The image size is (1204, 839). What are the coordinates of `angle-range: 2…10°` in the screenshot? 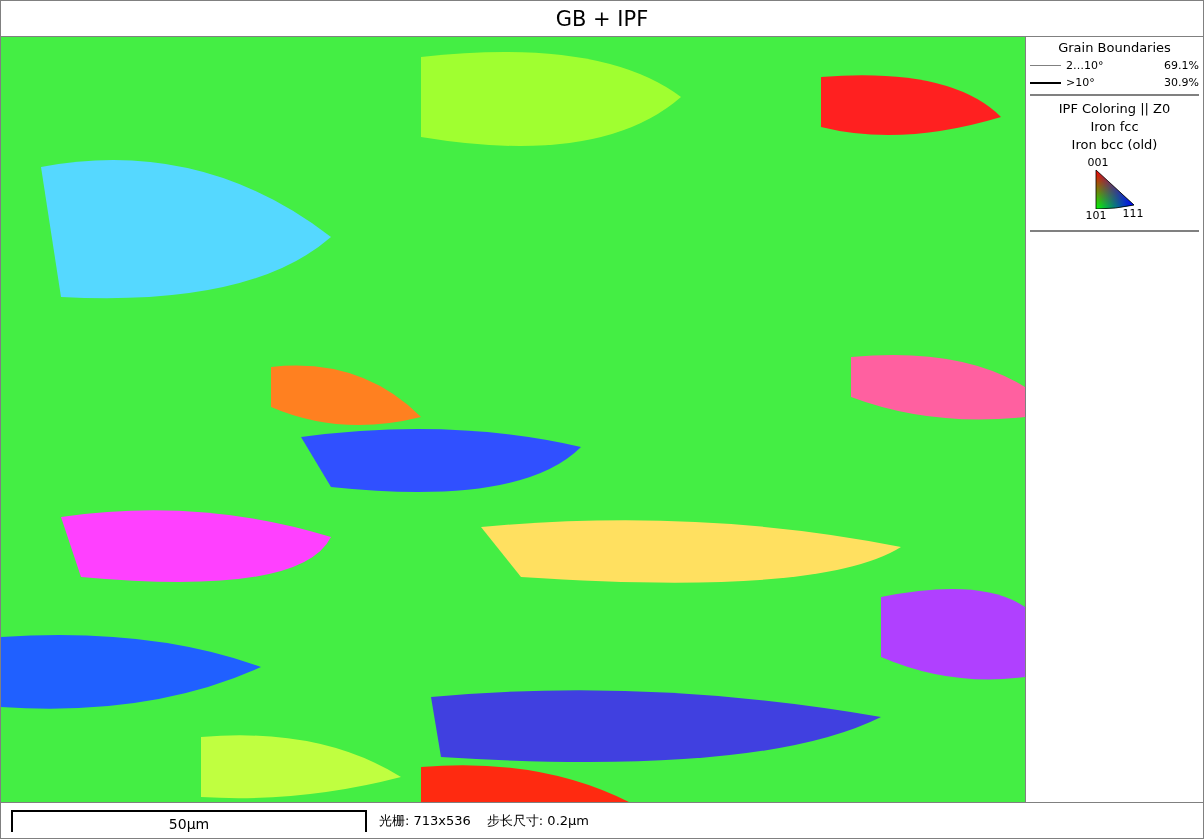 It's located at (1085, 65).